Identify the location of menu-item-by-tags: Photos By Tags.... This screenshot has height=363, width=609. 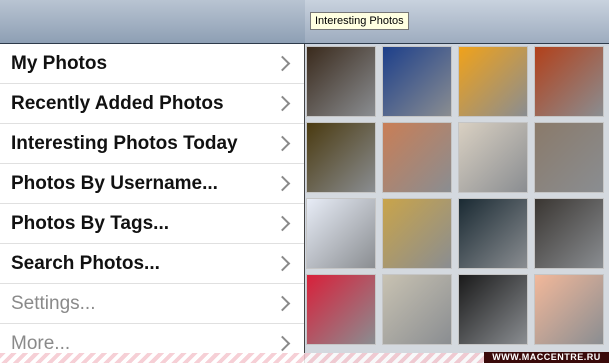
(152, 224).